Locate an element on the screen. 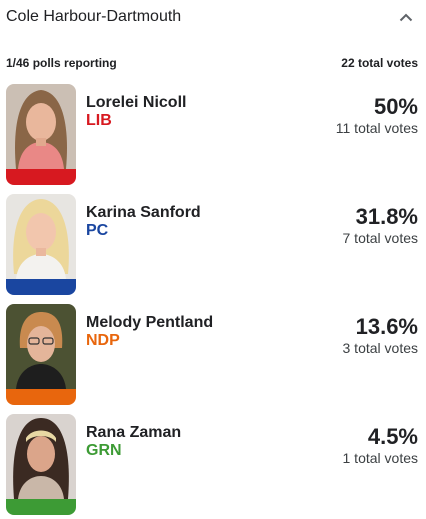  vote-count: 7 total votes is located at coordinates (380, 238).